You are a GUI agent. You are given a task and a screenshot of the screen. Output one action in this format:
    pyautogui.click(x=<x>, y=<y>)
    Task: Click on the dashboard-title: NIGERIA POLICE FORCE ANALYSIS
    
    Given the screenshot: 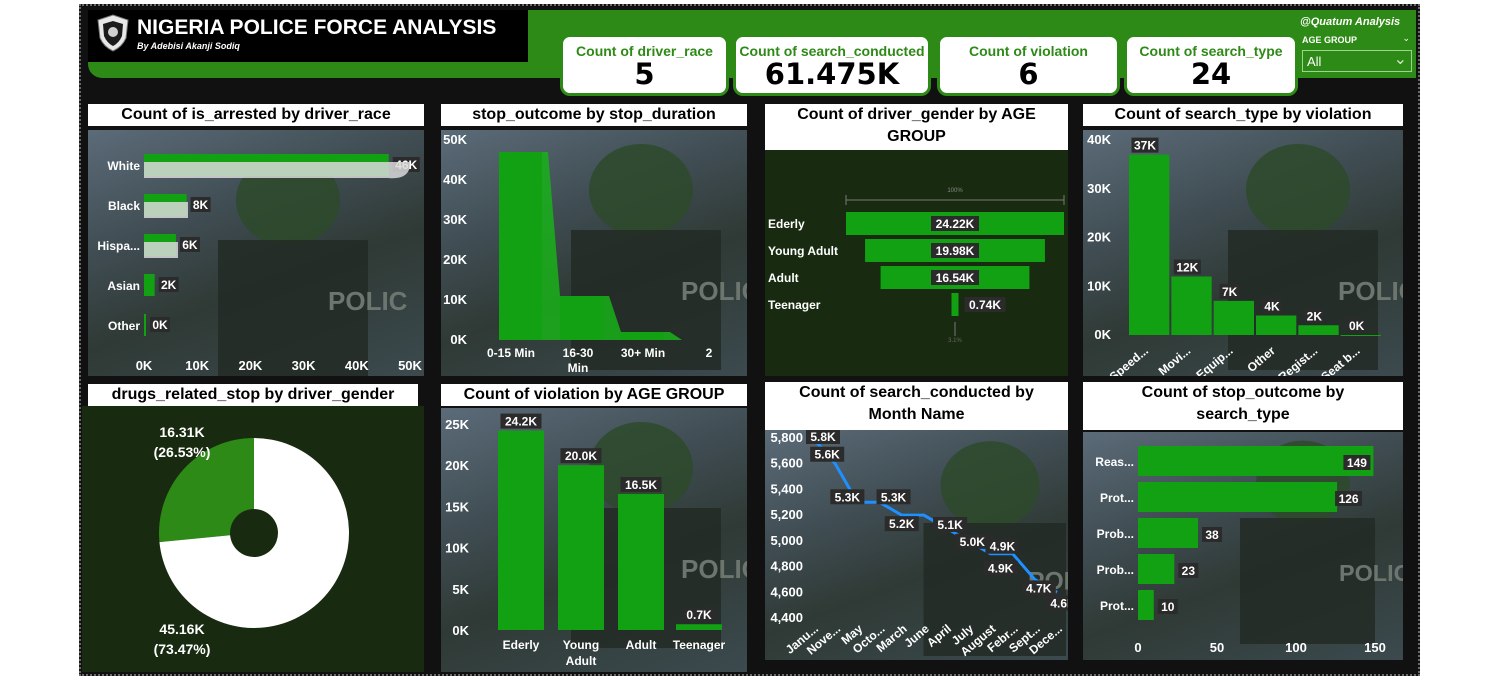 What is the action you would take?
    pyautogui.click(x=317, y=27)
    